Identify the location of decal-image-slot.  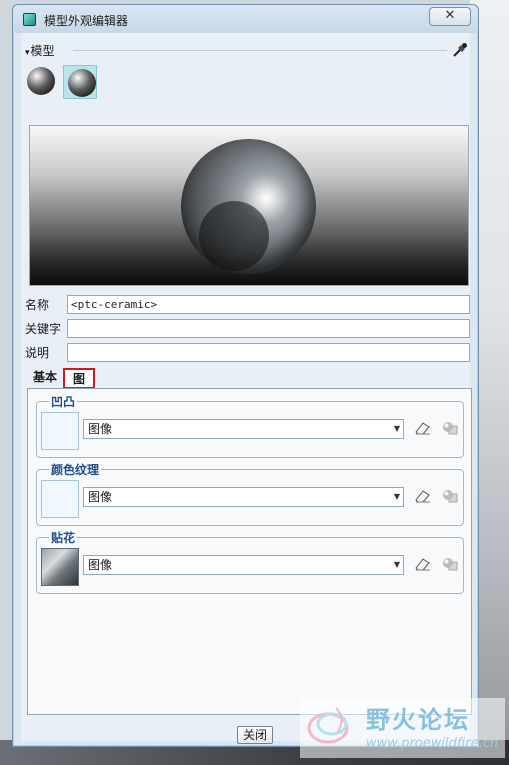
(60, 567).